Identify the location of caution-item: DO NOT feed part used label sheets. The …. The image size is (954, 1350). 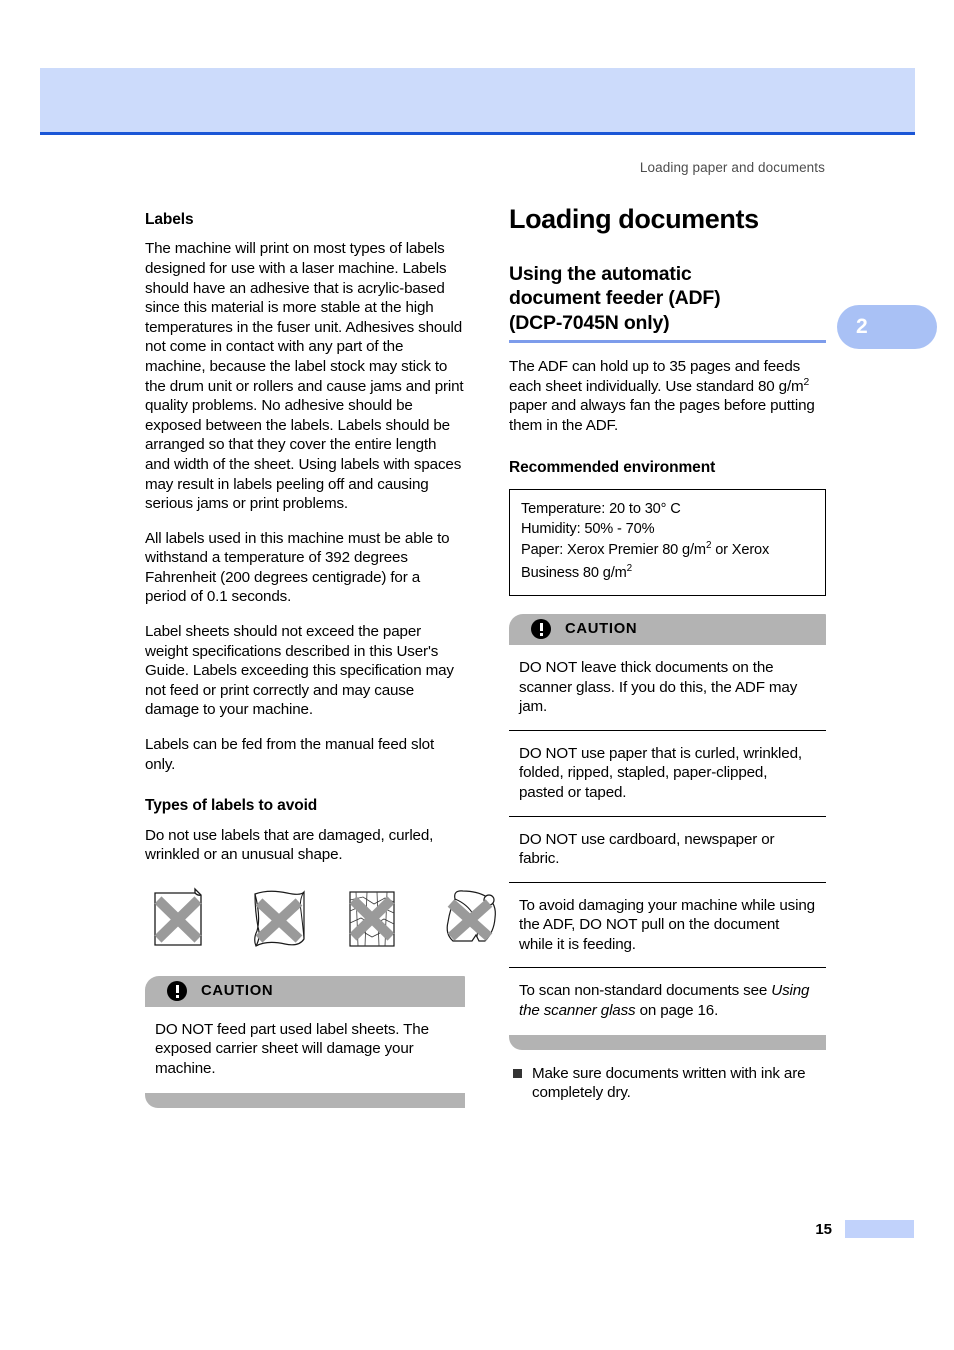
(292, 1048).